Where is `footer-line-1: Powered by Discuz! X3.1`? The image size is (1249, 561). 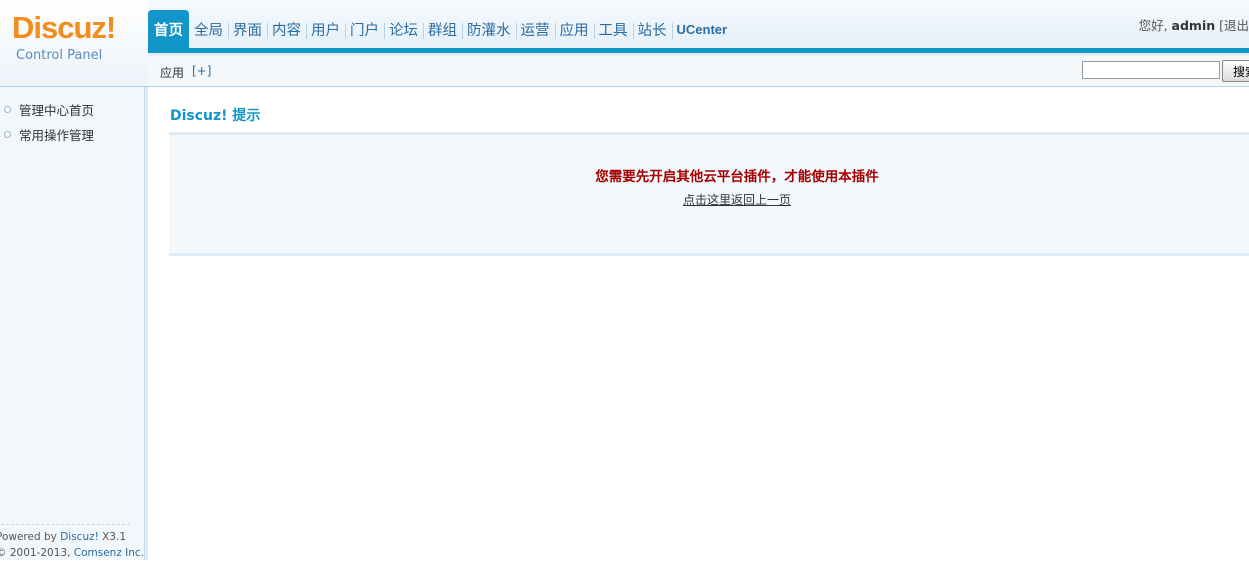 footer-line-1: Powered by Discuz! X3.1 is located at coordinates (65, 537).